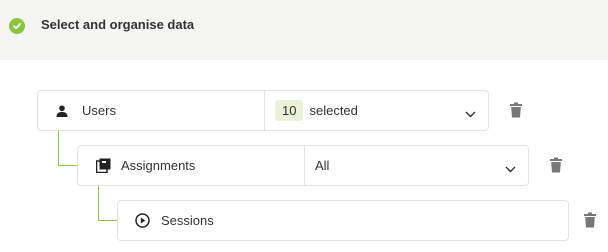 The width and height of the screenshot is (608, 252). Describe the element at coordinates (376, 110) in the screenshot. I see `users-selection-dropdown: 10 selected` at that location.